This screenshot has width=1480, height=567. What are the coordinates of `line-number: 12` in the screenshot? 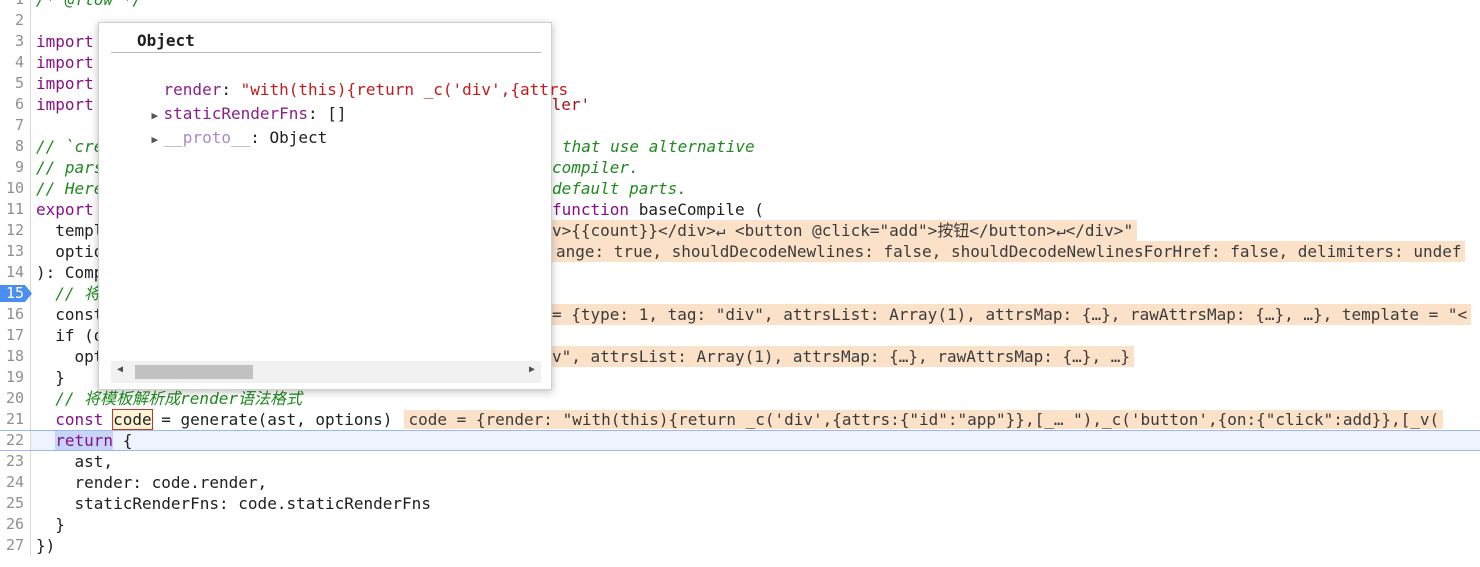 It's located at (14, 230).